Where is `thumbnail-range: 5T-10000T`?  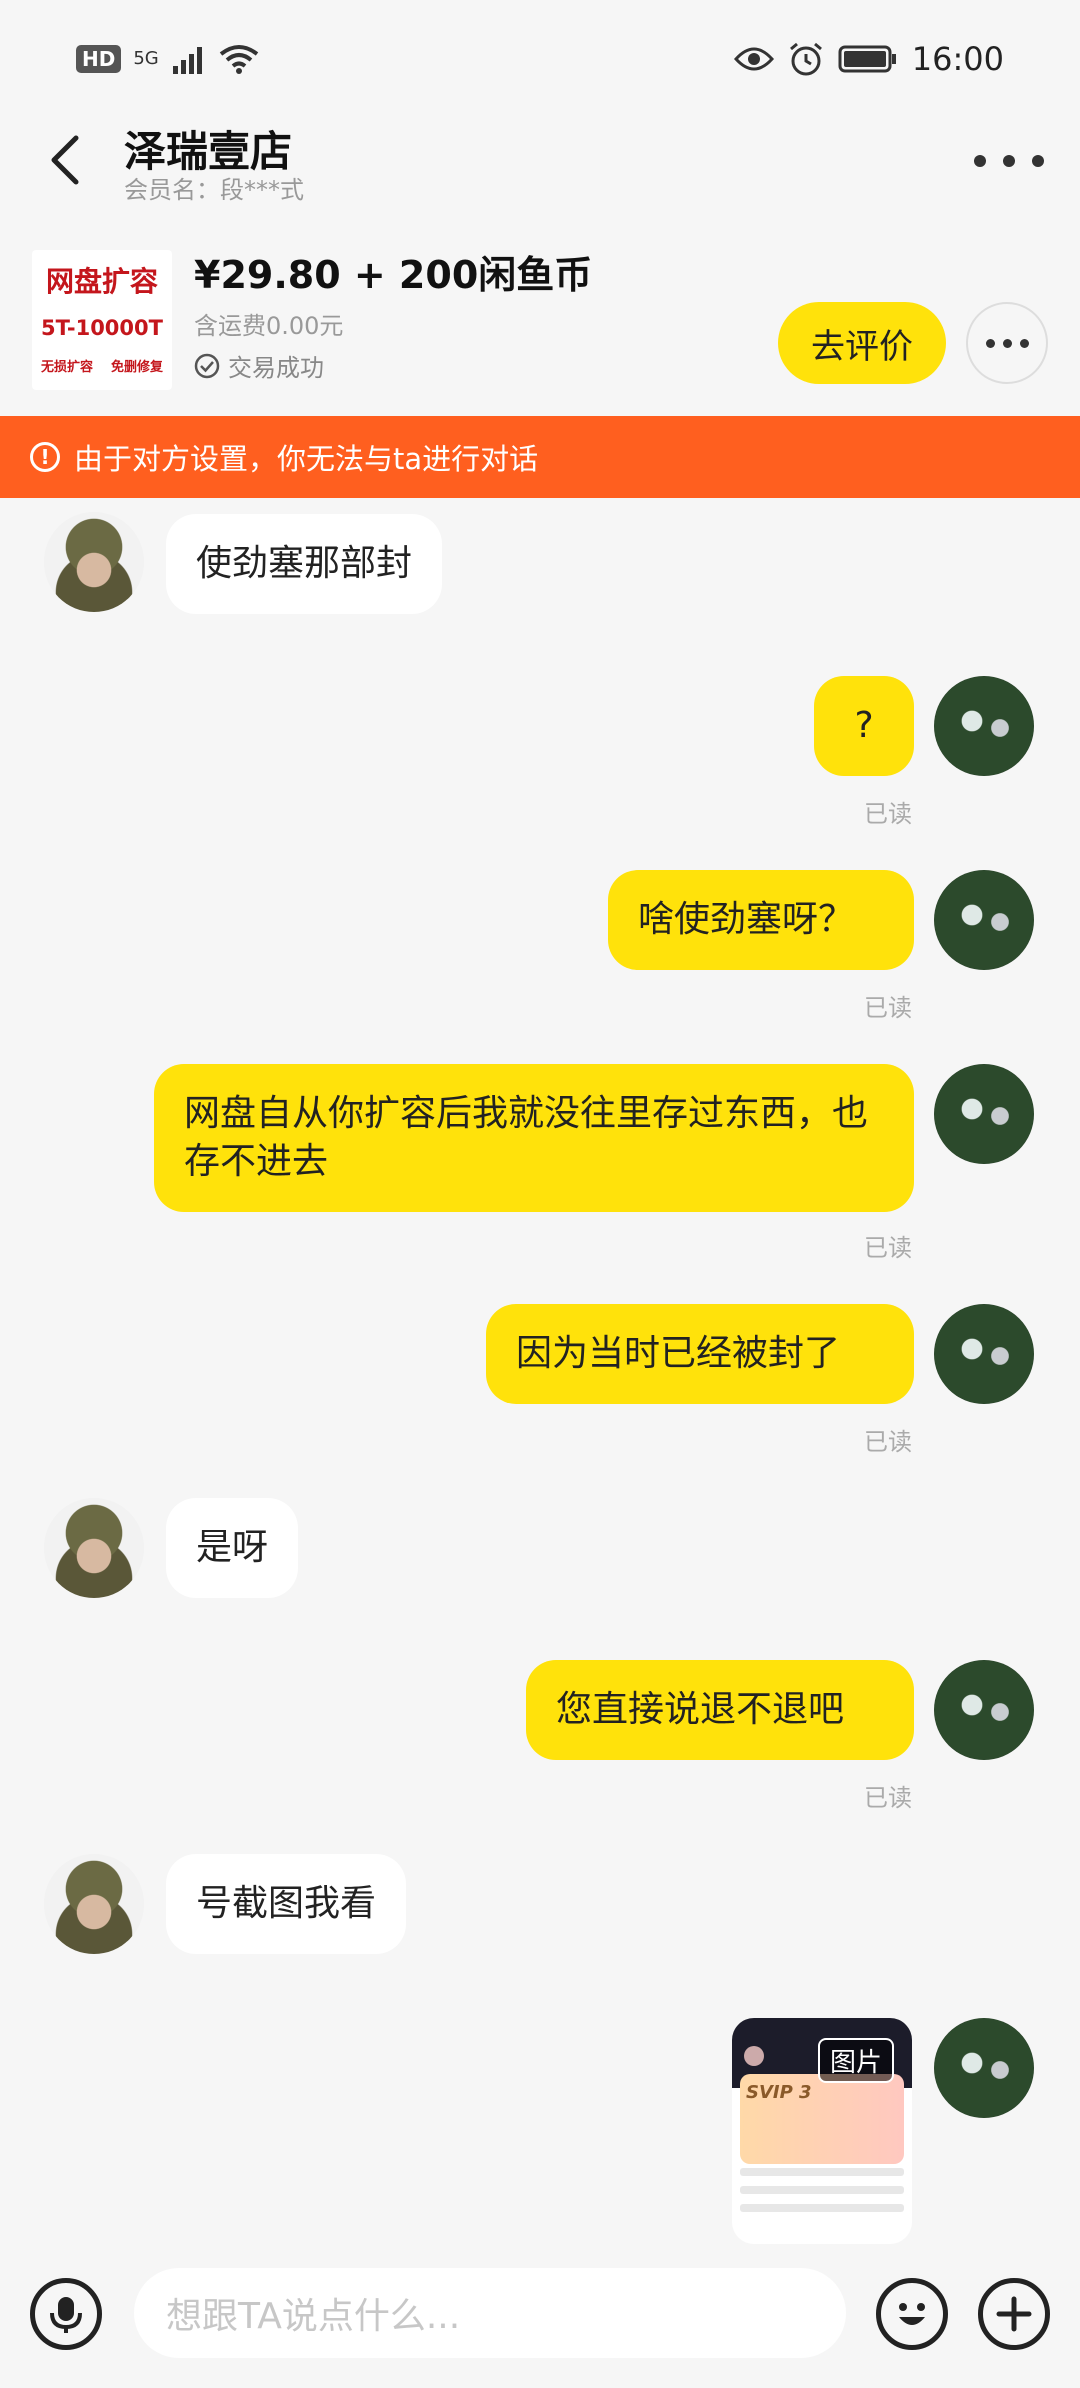
thumbnail-range: 5T-10000T is located at coordinates (102, 328).